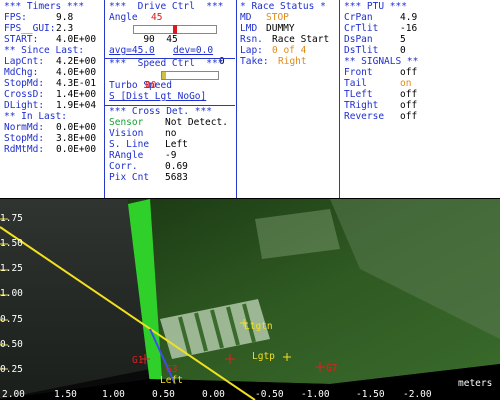 The width and height of the screenshot is (500, 400). Describe the element at coordinates (76, 39) in the screenshot. I see `start-value: 4.0E+00` at that location.